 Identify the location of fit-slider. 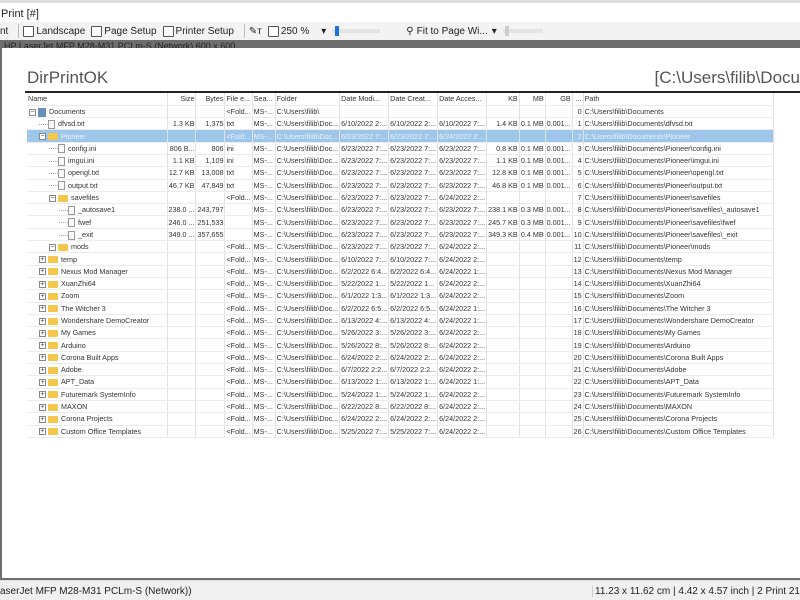
(522, 31).